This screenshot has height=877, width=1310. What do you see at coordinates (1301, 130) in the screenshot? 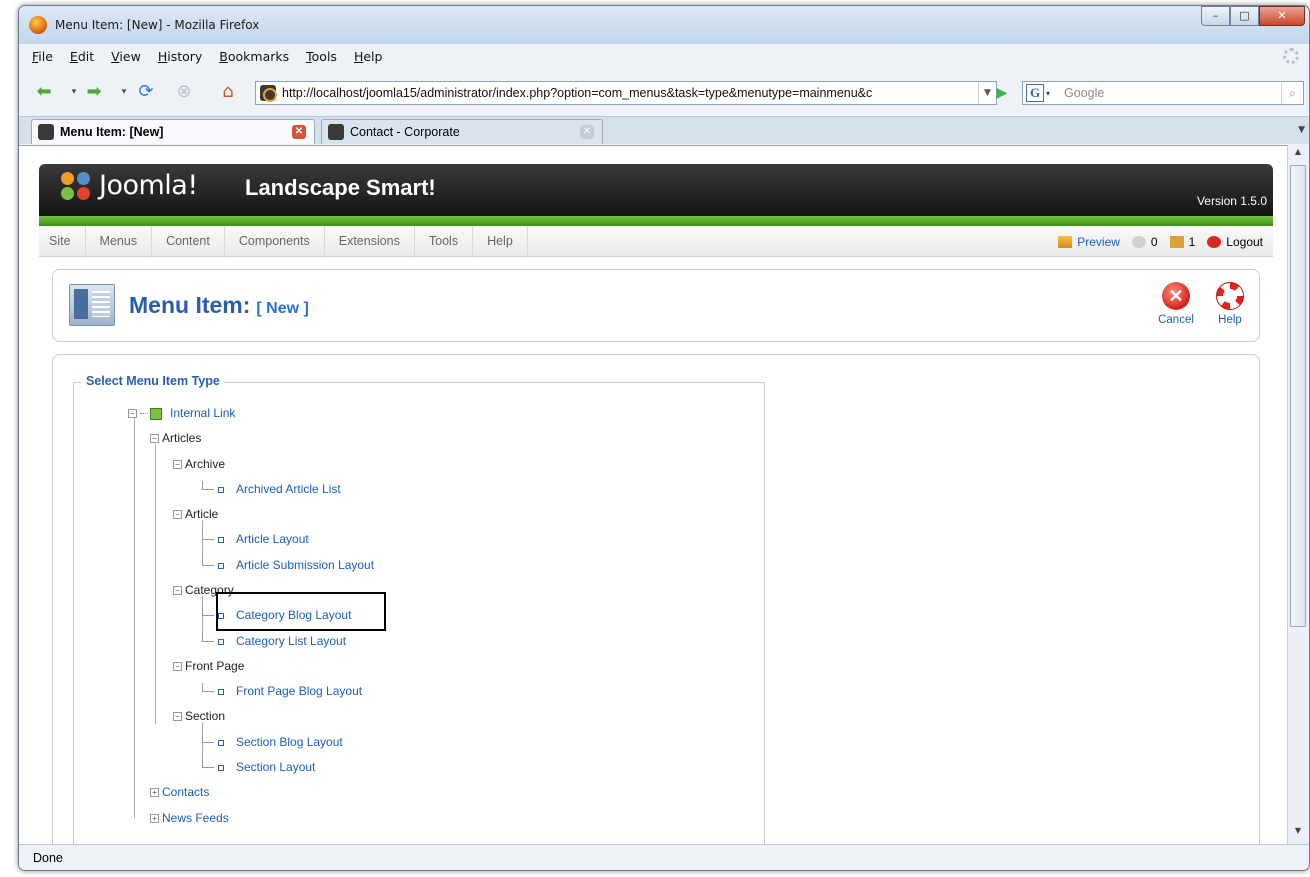
I see `tab-list-dropdown-icon: ▼` at bounding box center [1301, 130].